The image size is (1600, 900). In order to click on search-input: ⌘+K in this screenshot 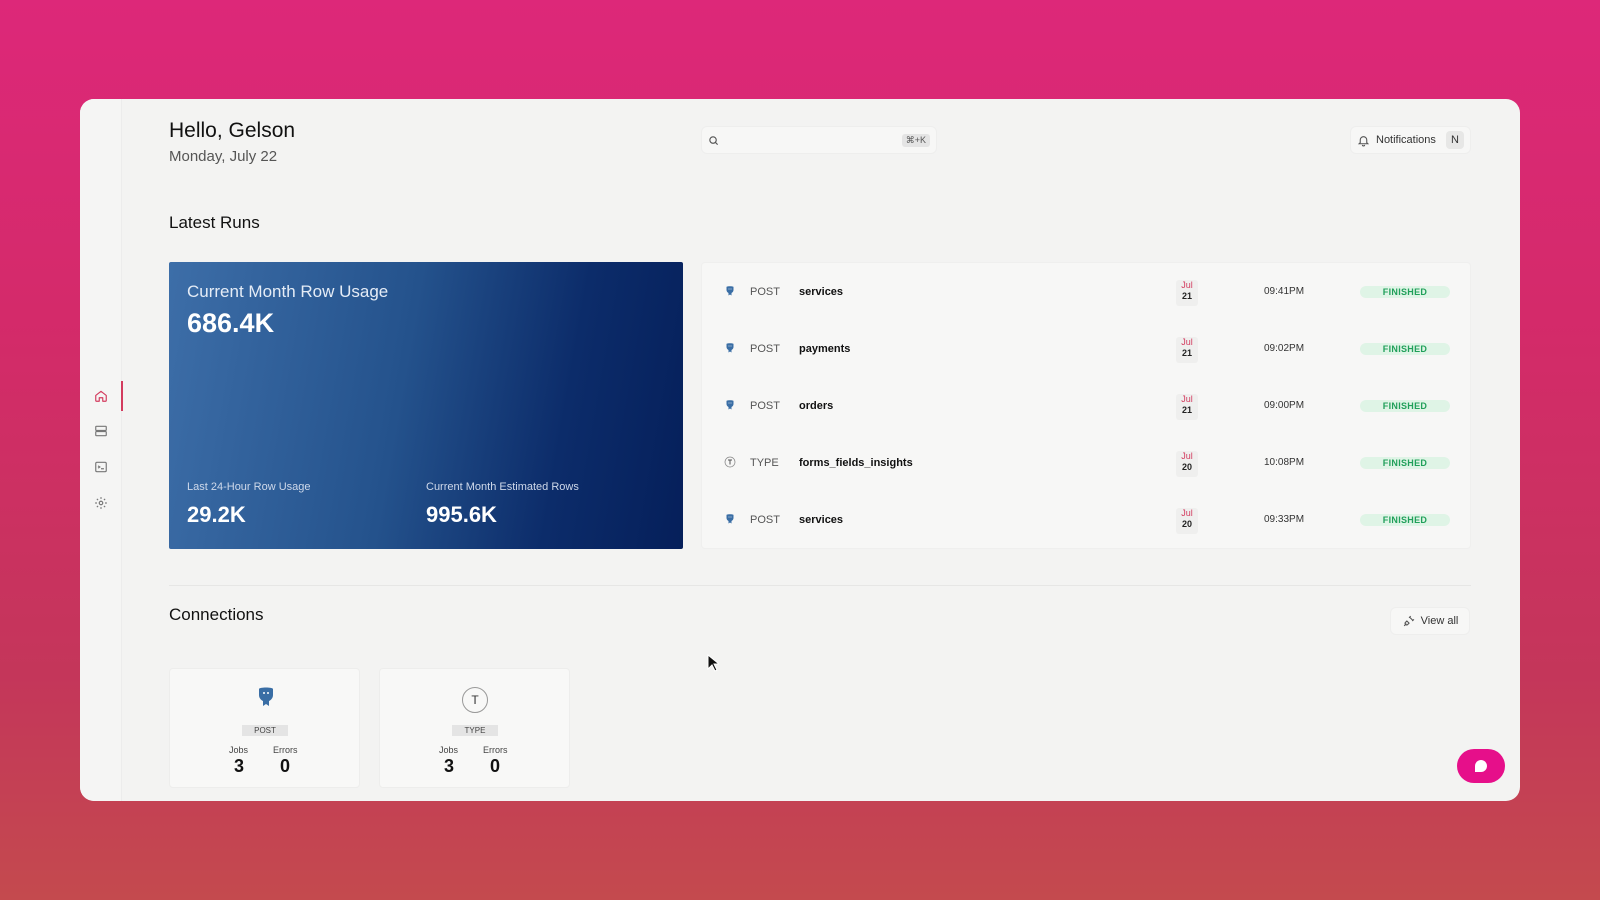, I will do `click(819, 140)`.